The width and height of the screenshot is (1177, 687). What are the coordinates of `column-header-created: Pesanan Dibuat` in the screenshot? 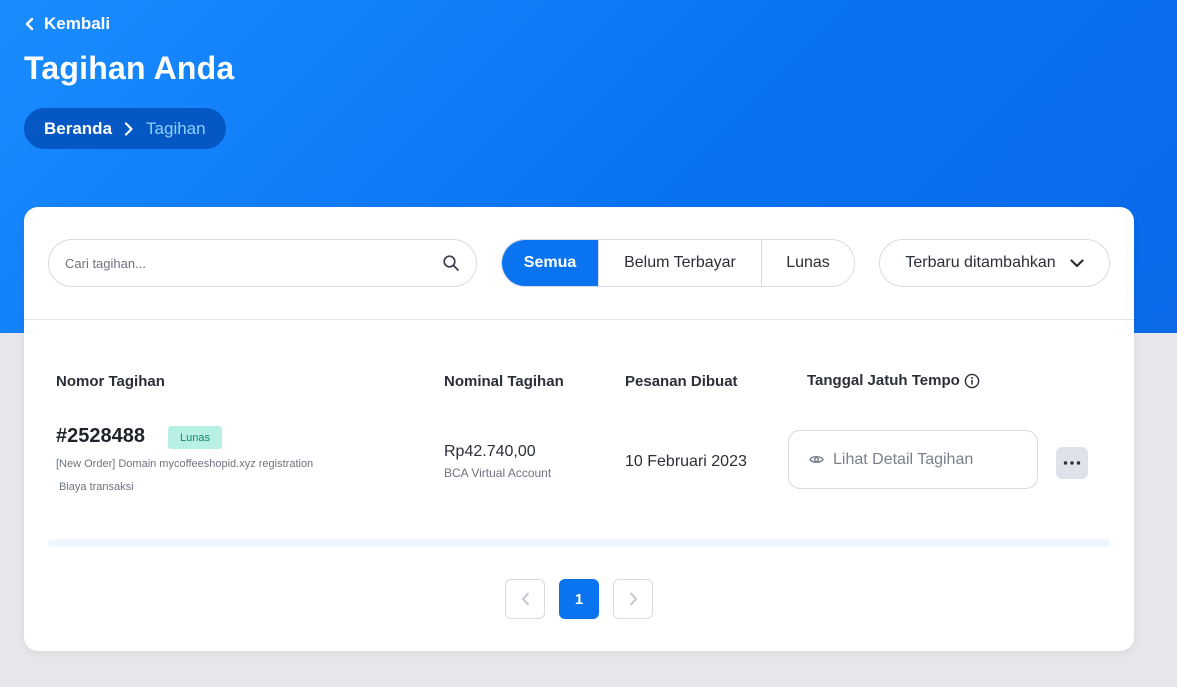 It's located at (681, 381).